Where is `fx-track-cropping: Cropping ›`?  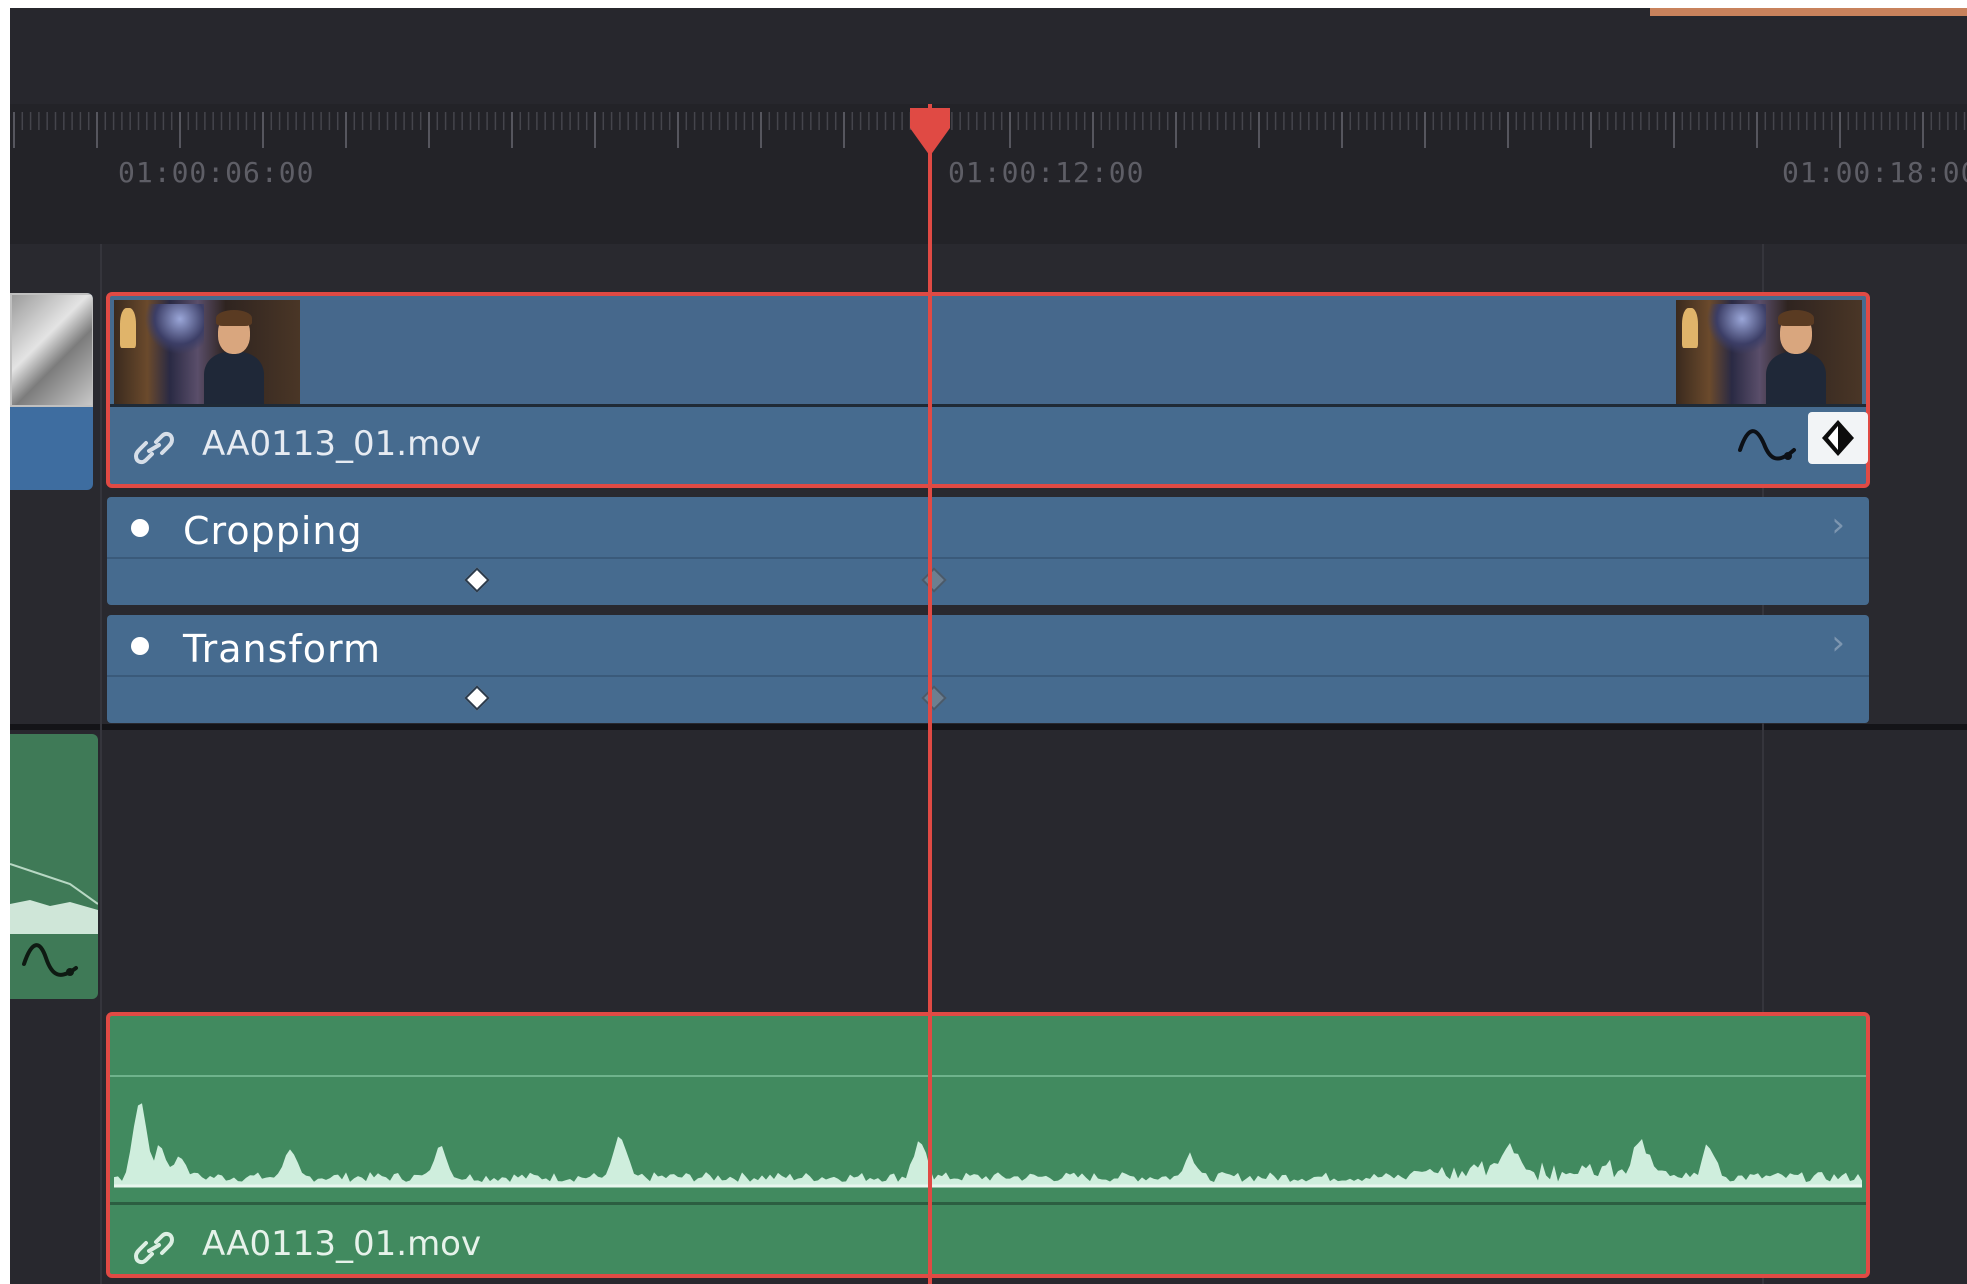
fx-track-cropping: Cropping › is located at coordinates (988, 551).